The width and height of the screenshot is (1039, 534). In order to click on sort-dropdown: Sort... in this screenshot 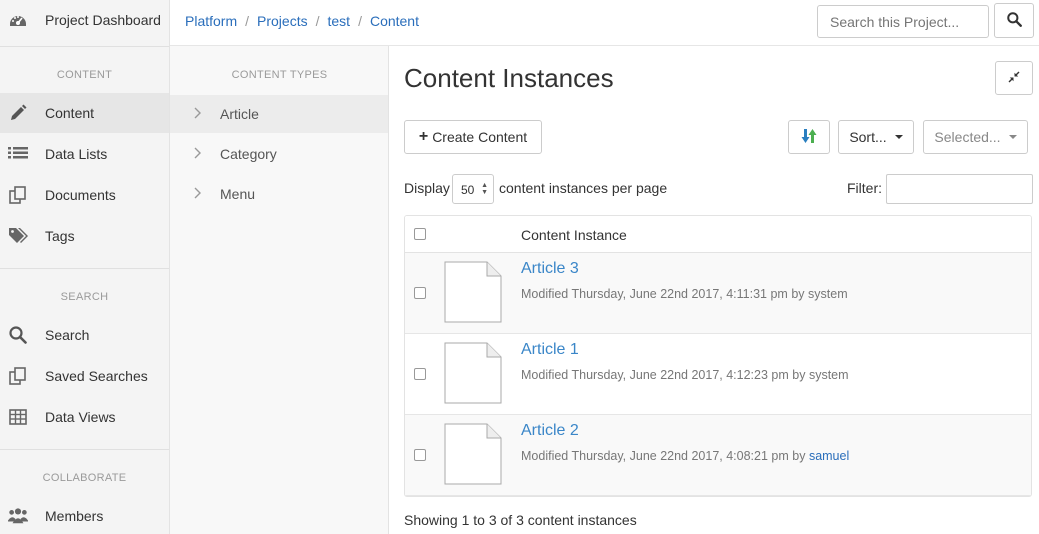, I will do `click(876, 137)`.